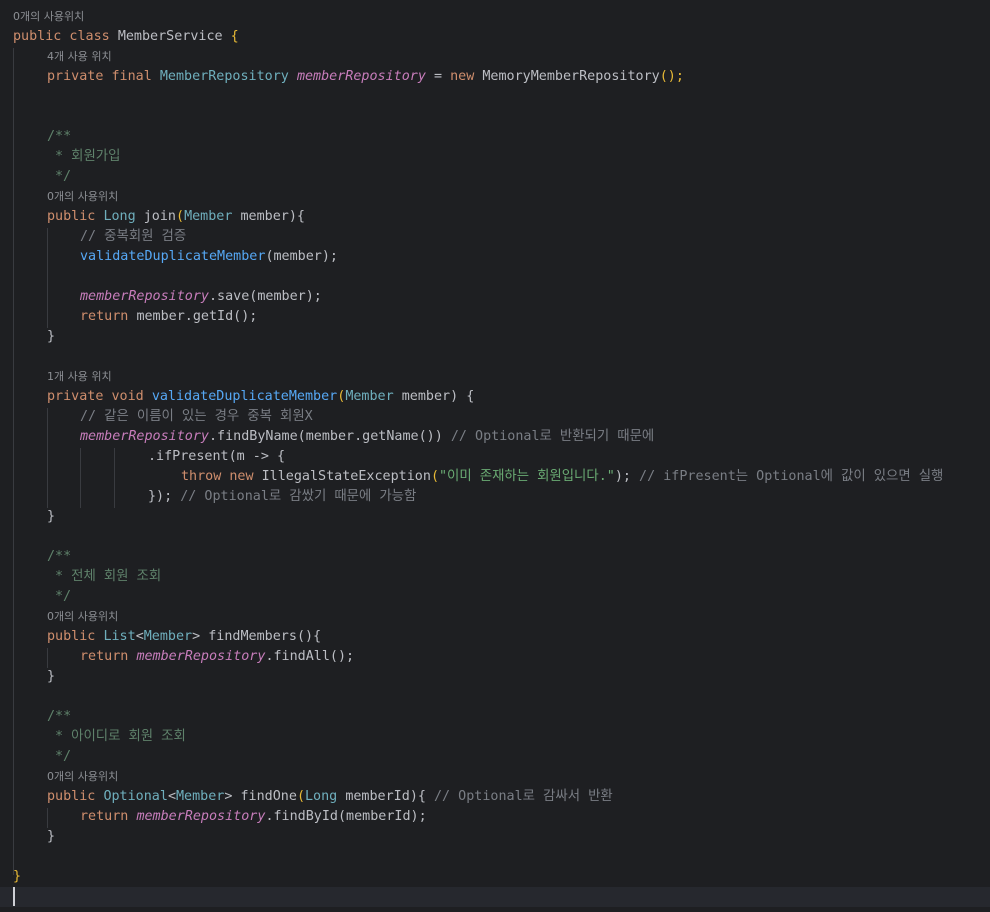 This screenshot has width=990, height=912. I want to click on usage-hint: 4개 사용 위치, so click(79, 57).